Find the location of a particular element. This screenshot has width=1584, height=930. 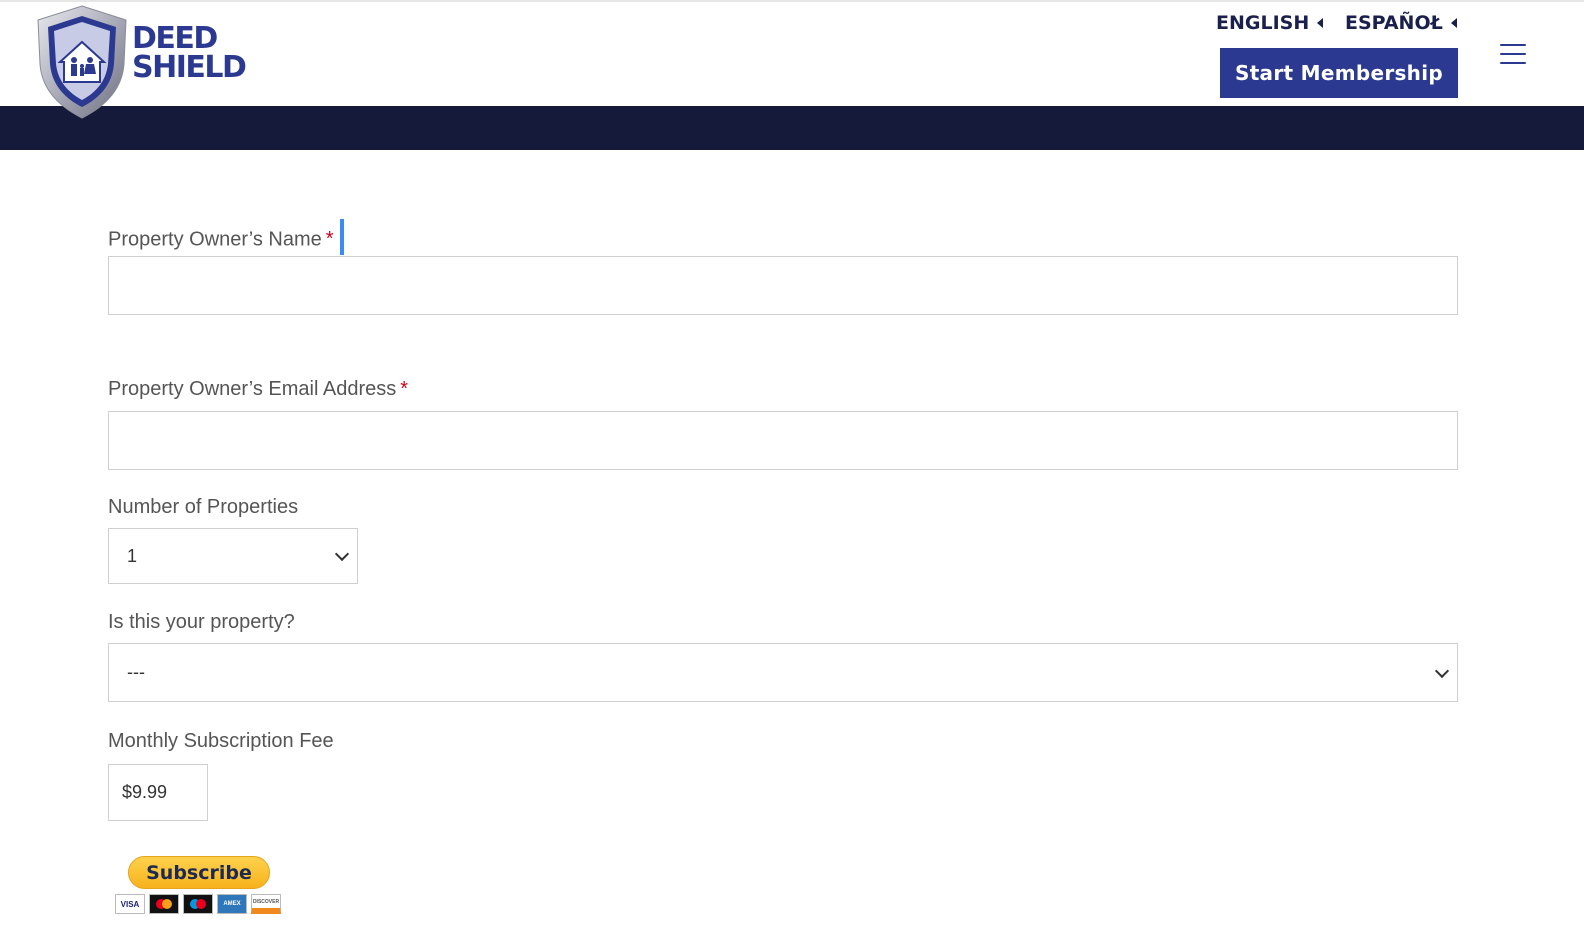

language-english-link: ENGLISH is located at coordinates (1270, 23).